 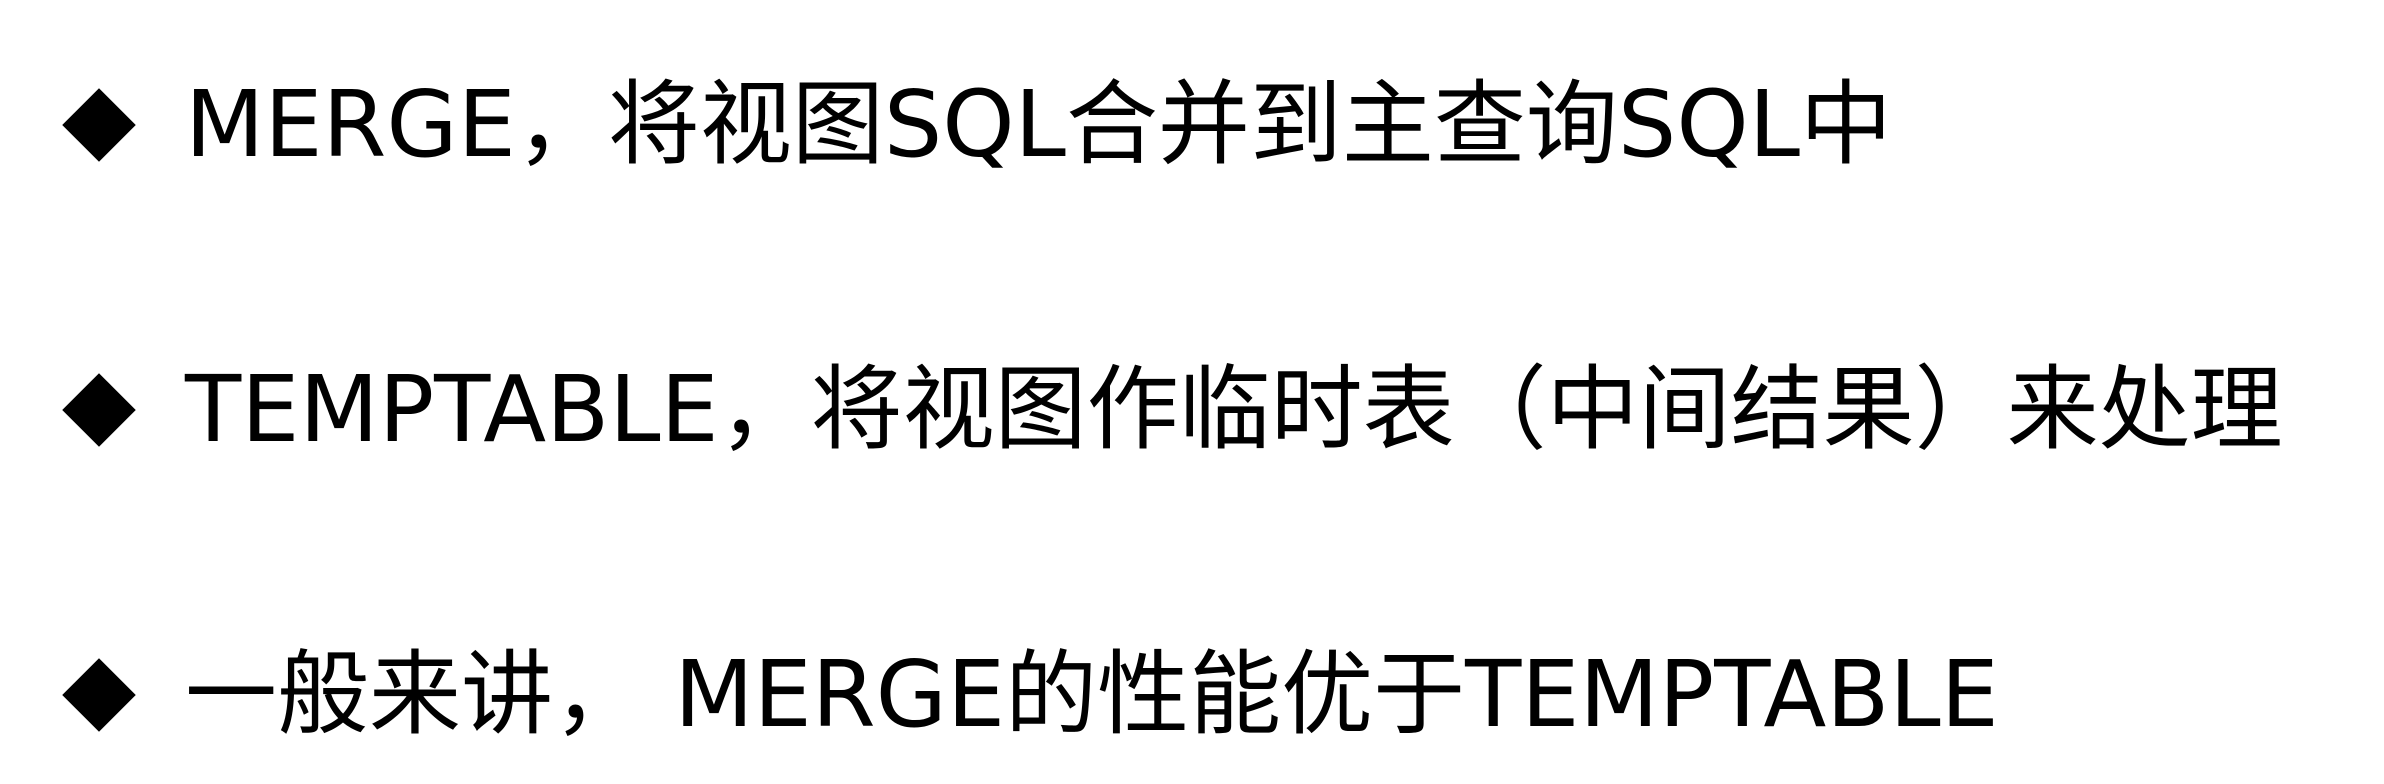 I want to click on bullet-text: MERGE，将视图SQL合并到主查询SQL中, so click(x=1038, y=124).